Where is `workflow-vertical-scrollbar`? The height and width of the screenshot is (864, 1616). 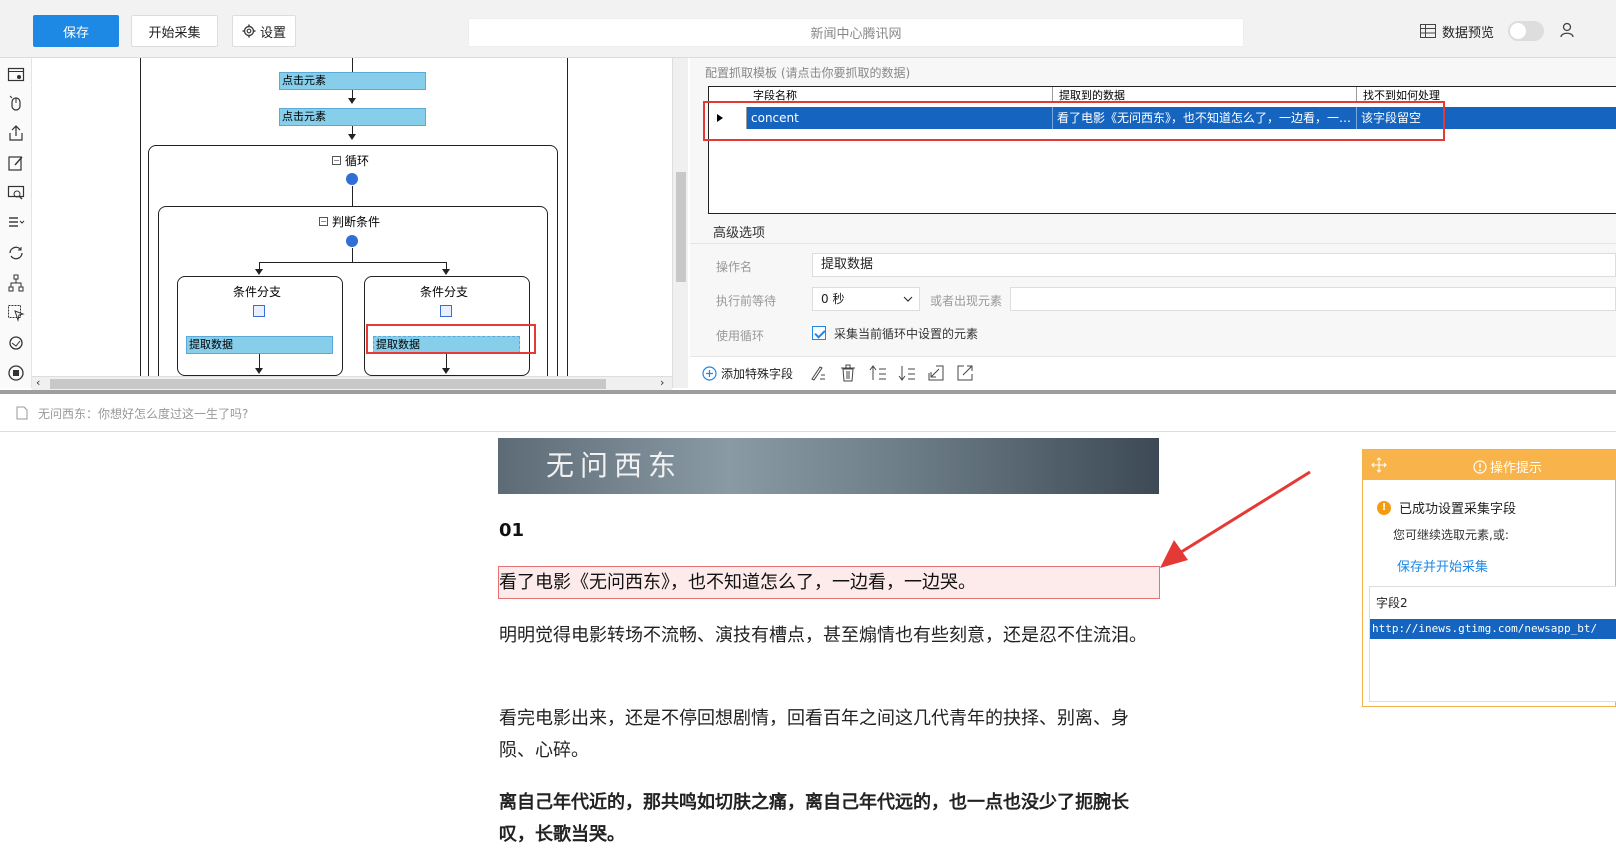
workflow-vertical-scrollbar is located at coordinates (680, 223).